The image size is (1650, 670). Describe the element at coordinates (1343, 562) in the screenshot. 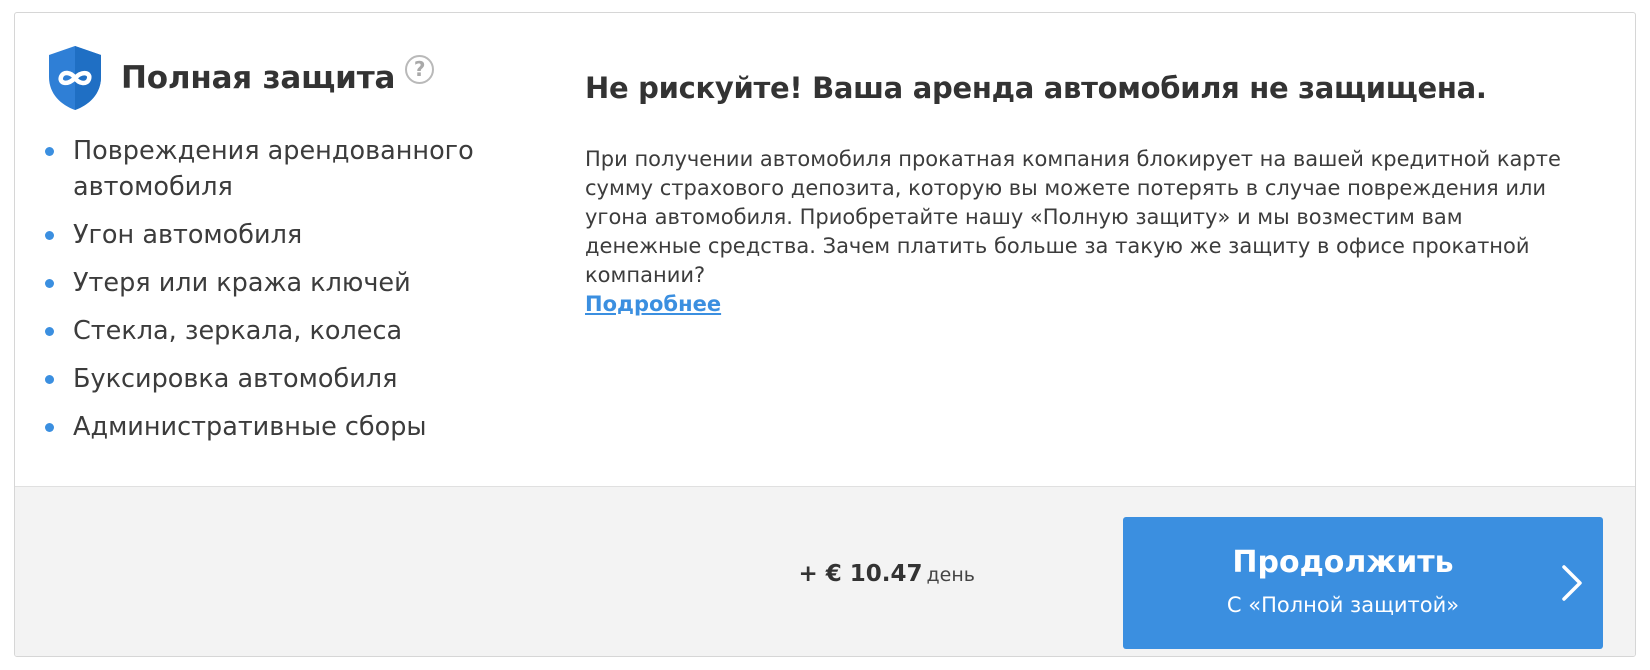

I see `continue-button-title: Продолжить` at that location.